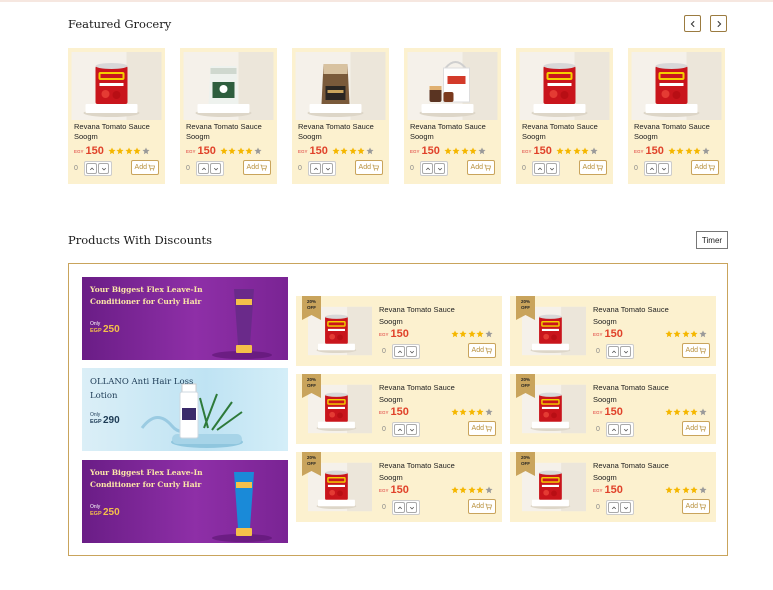 The width and height of the screenshot is (773, 590). What do you see at coordinates (718, 23) in the screenshot?
I see `carousel-next-button` at bounding box center [718, 23].